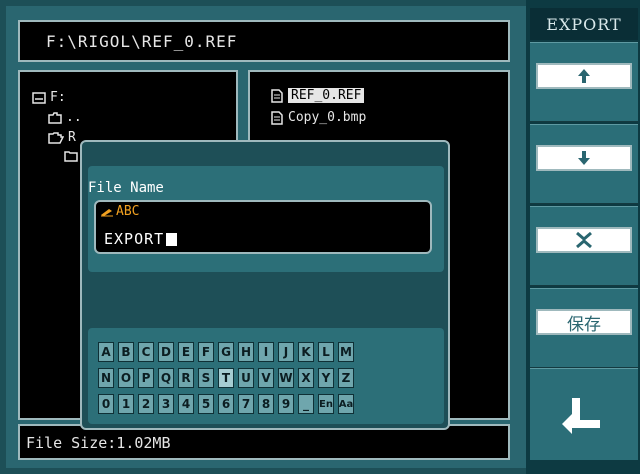  I want to click on save-label: 保存, so click(584, 324).